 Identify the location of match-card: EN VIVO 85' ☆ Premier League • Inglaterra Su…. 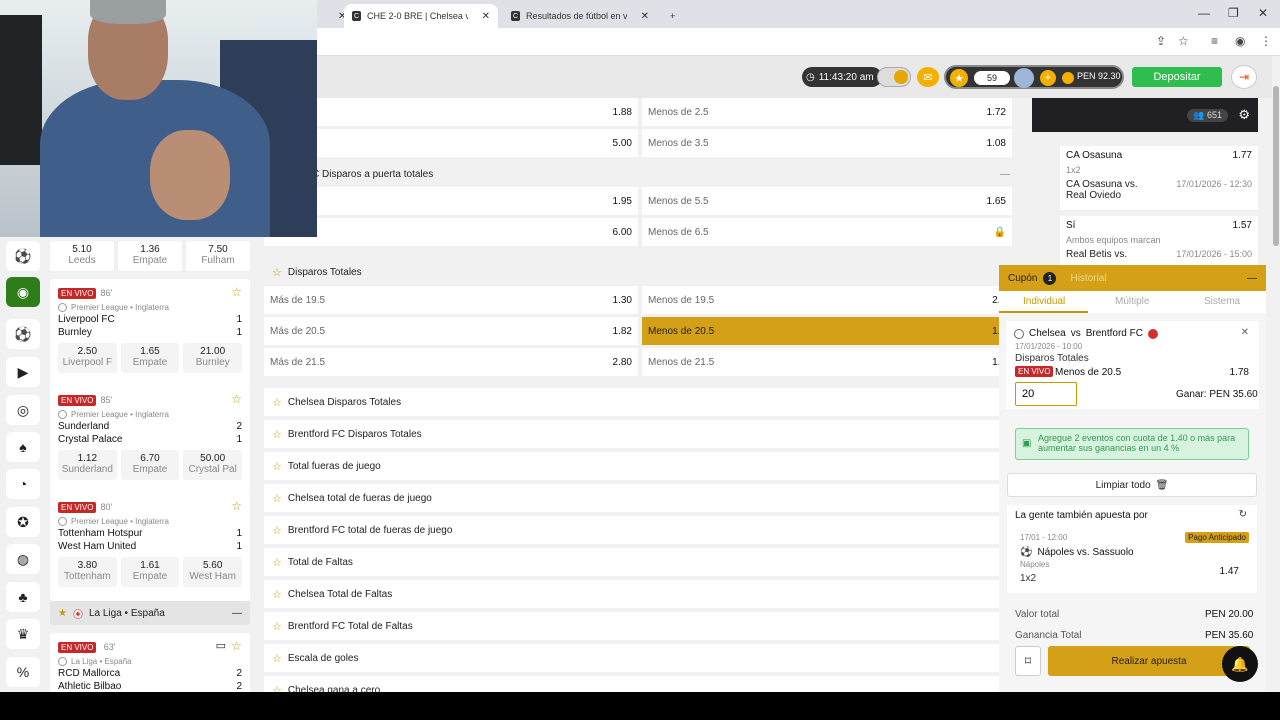
(150, 440).